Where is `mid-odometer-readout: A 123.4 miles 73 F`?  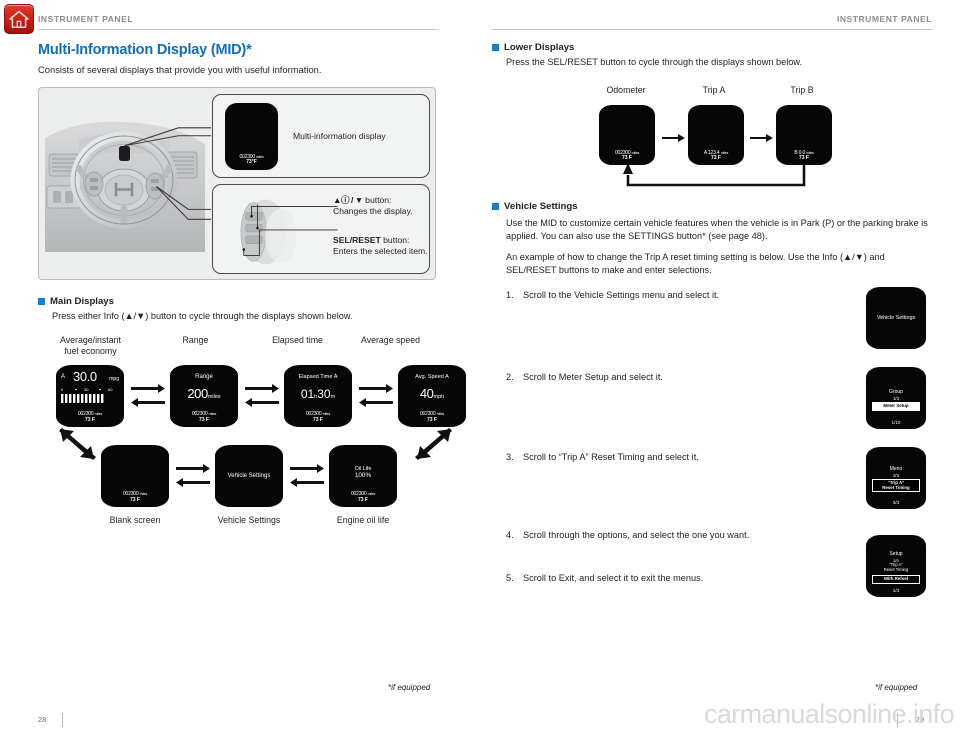 mid-odometer-readout: A 123.4 miles 73 F is located at coordinates (716, 156).